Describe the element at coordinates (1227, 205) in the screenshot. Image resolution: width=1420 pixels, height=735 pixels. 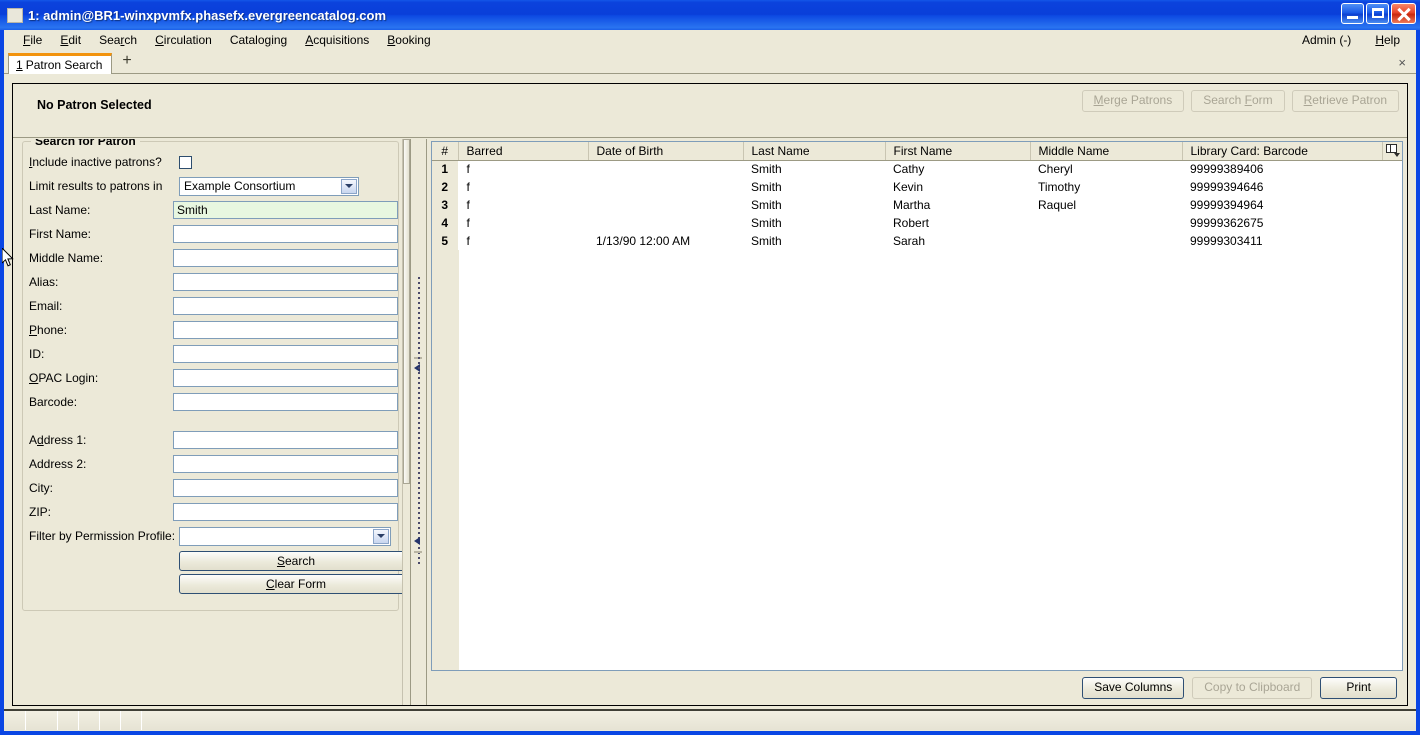
I see `cell-barcode: 99999394964` at that location.